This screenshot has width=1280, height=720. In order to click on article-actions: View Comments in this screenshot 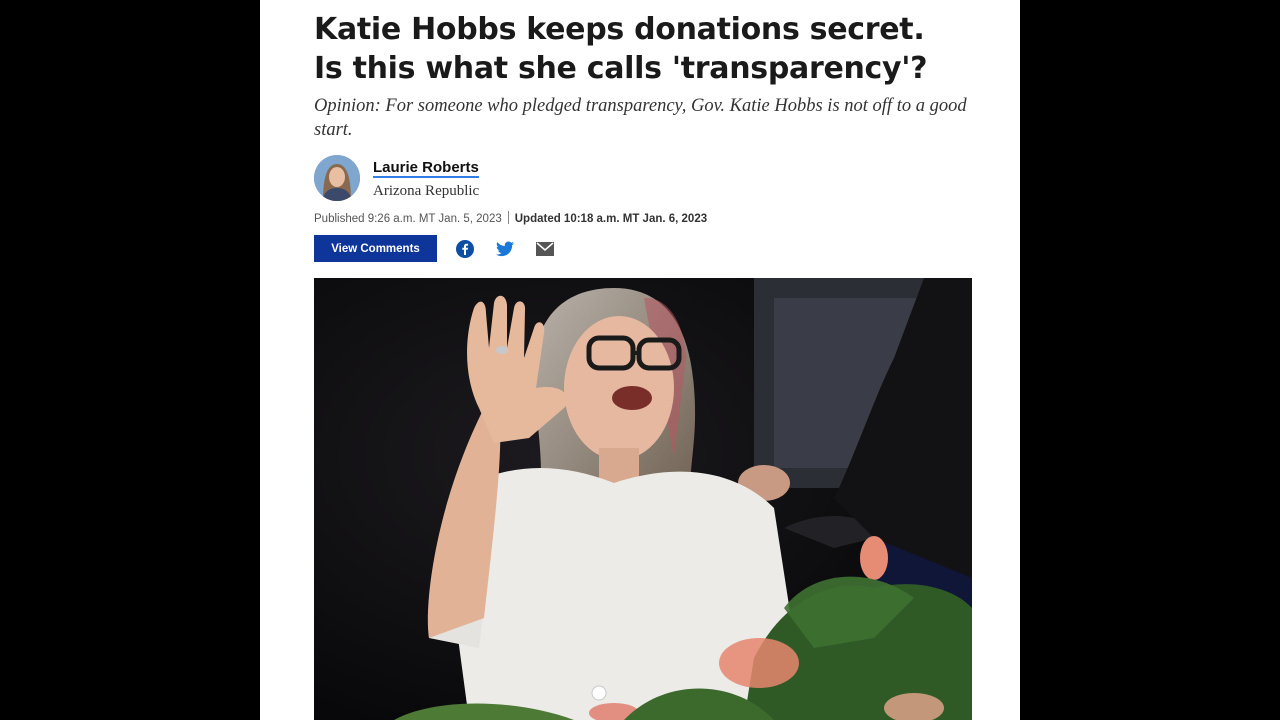, I will do `click(464, 248)`.